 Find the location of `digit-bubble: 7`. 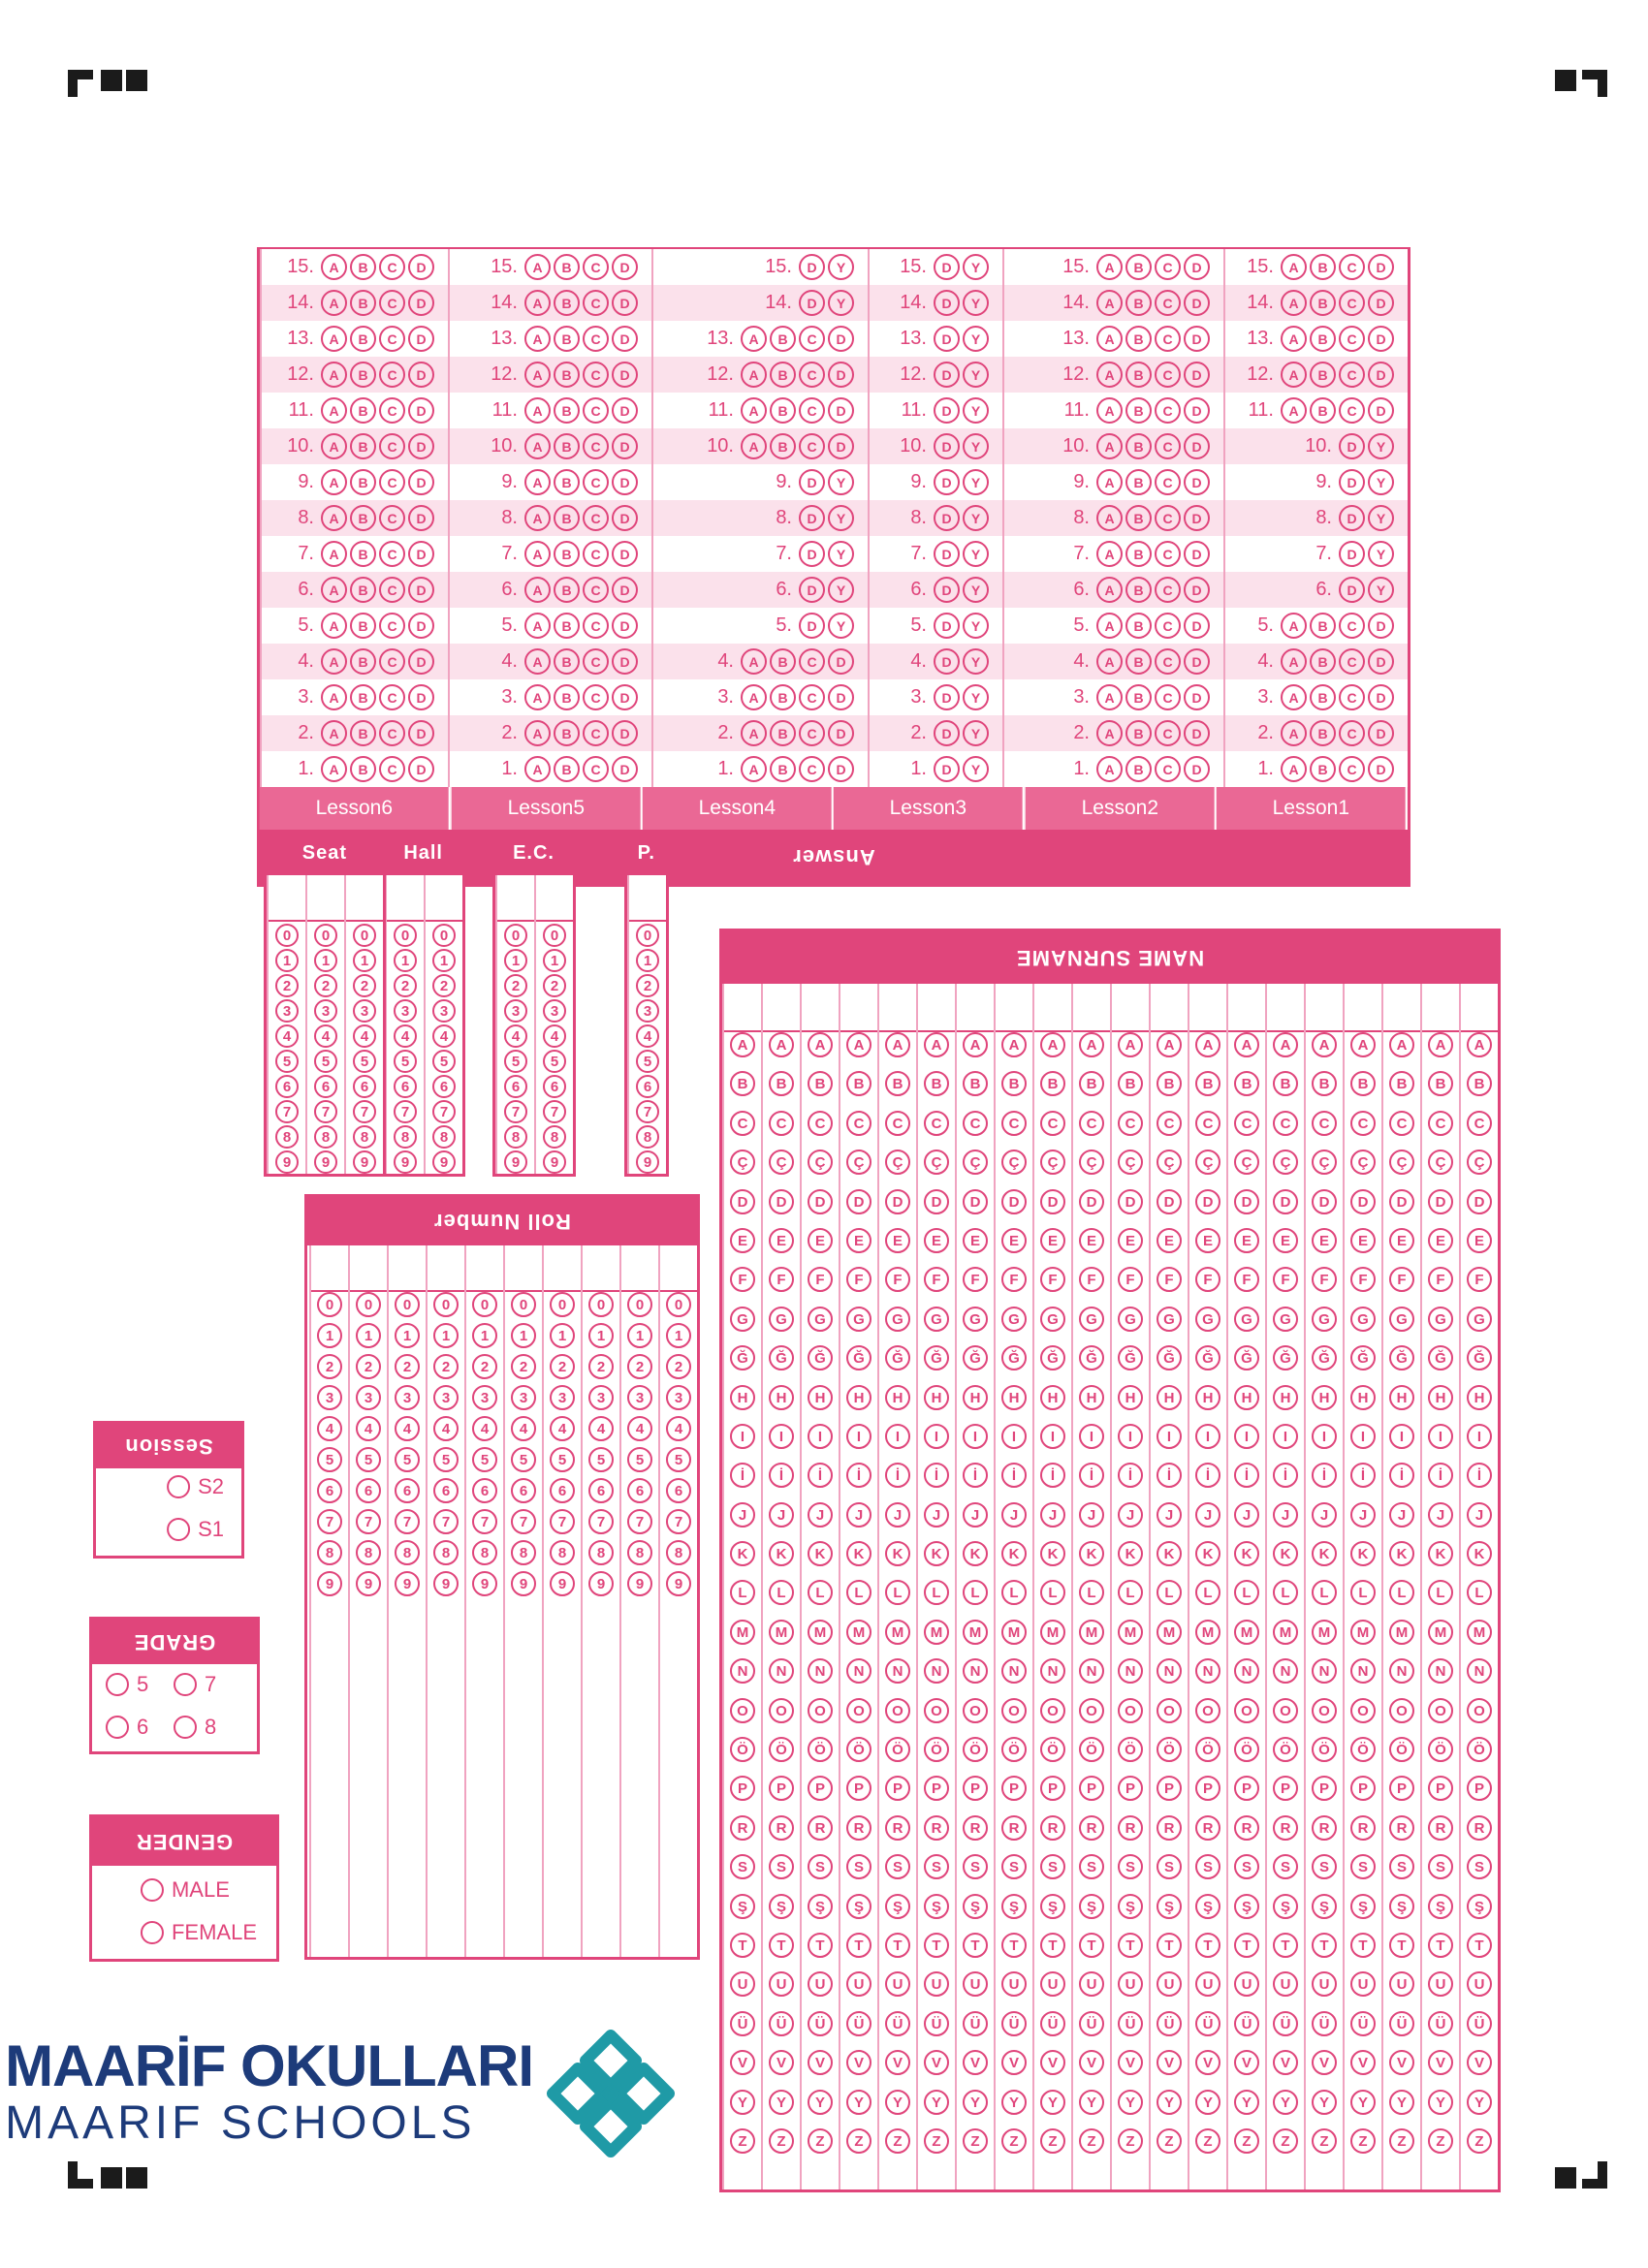

digit-bubble: 7 is located at coordinates (554, 1112).